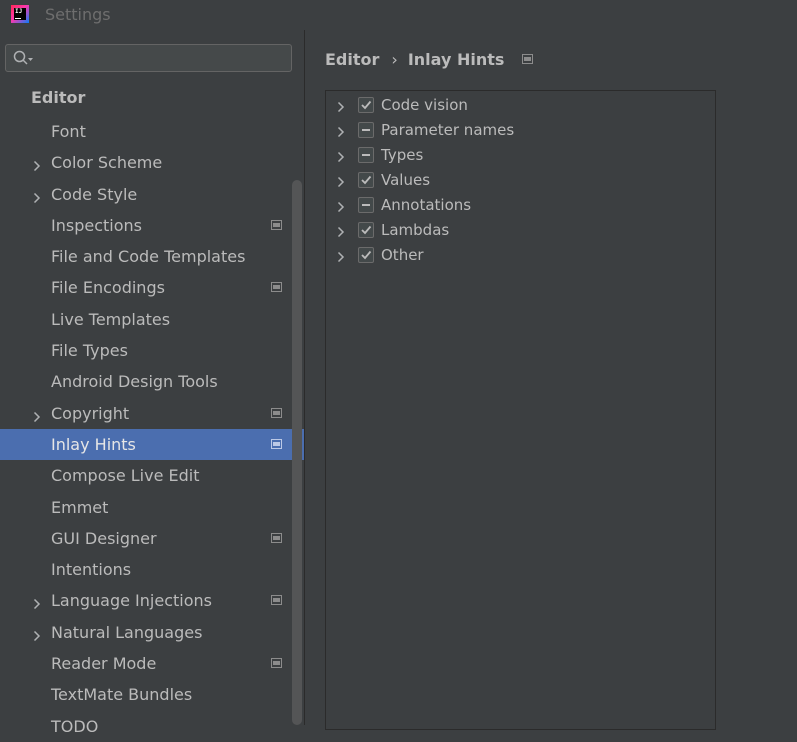 The width and height of the screenshot is (797, 742). I want to click on sidebar-item-intentions: Intentions, so click(152, 569).